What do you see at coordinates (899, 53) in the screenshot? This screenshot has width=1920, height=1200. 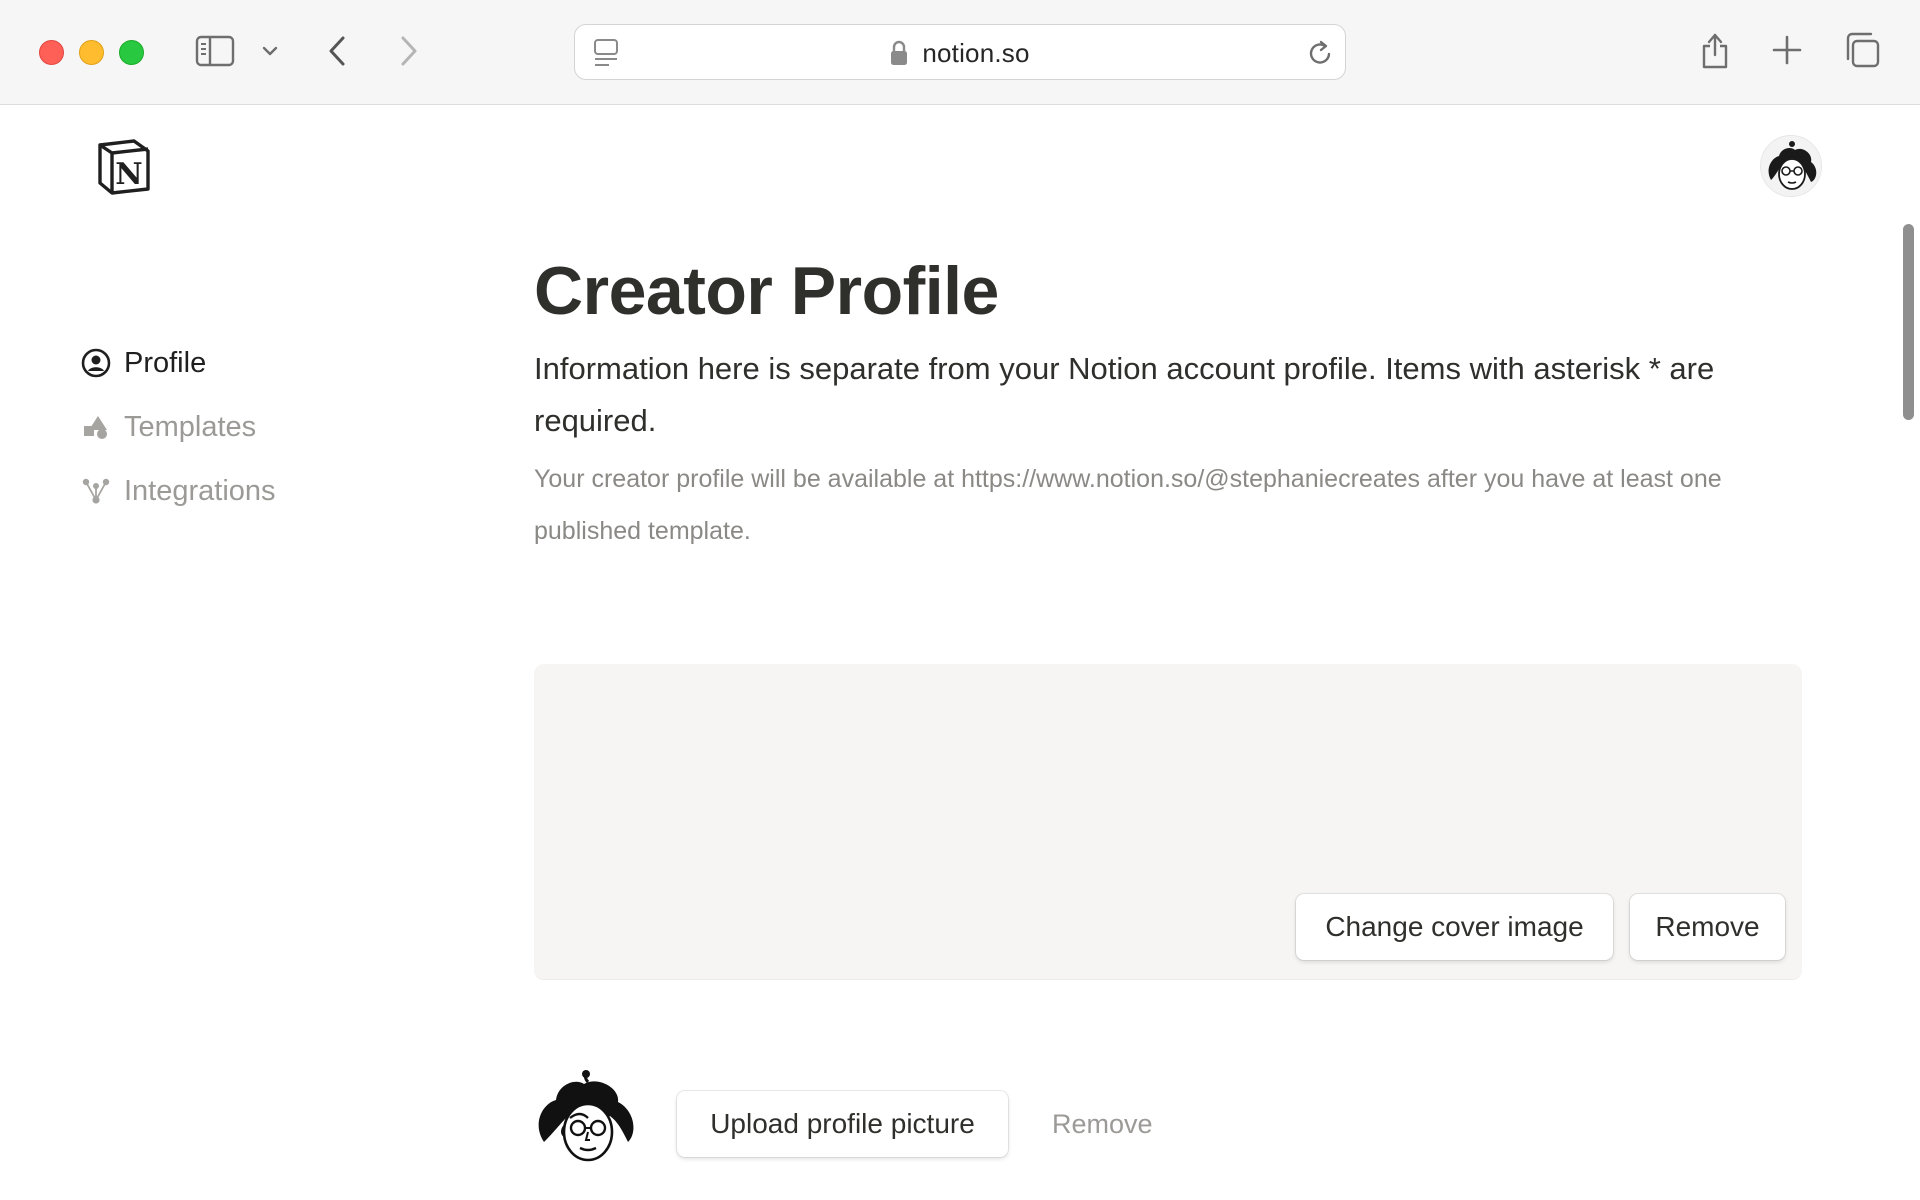 I see `lock-icon` at bounding box center [899, 53].